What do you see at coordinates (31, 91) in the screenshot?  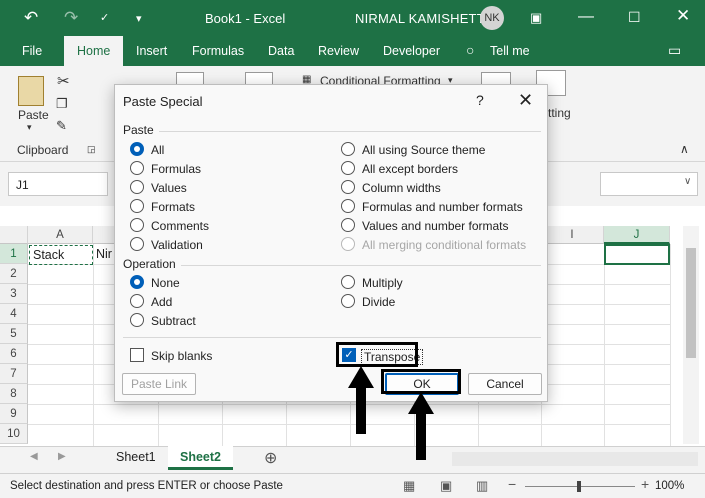 I see `paste-icon` at bounding box center [31, 91].